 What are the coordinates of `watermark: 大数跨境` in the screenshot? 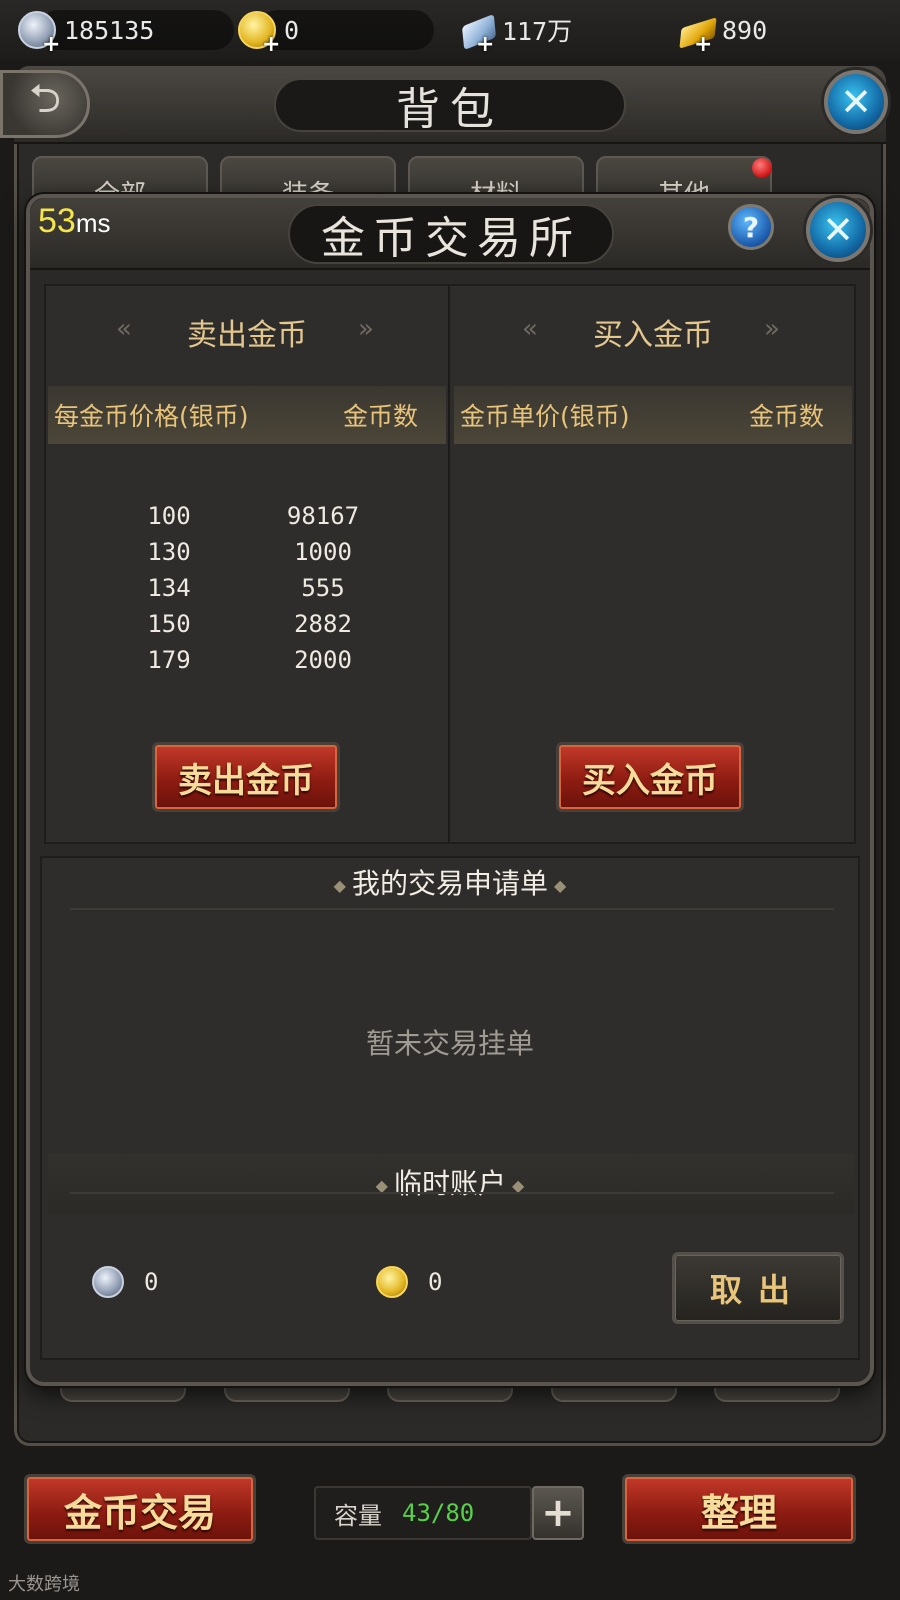 It's located at (44, 1583).